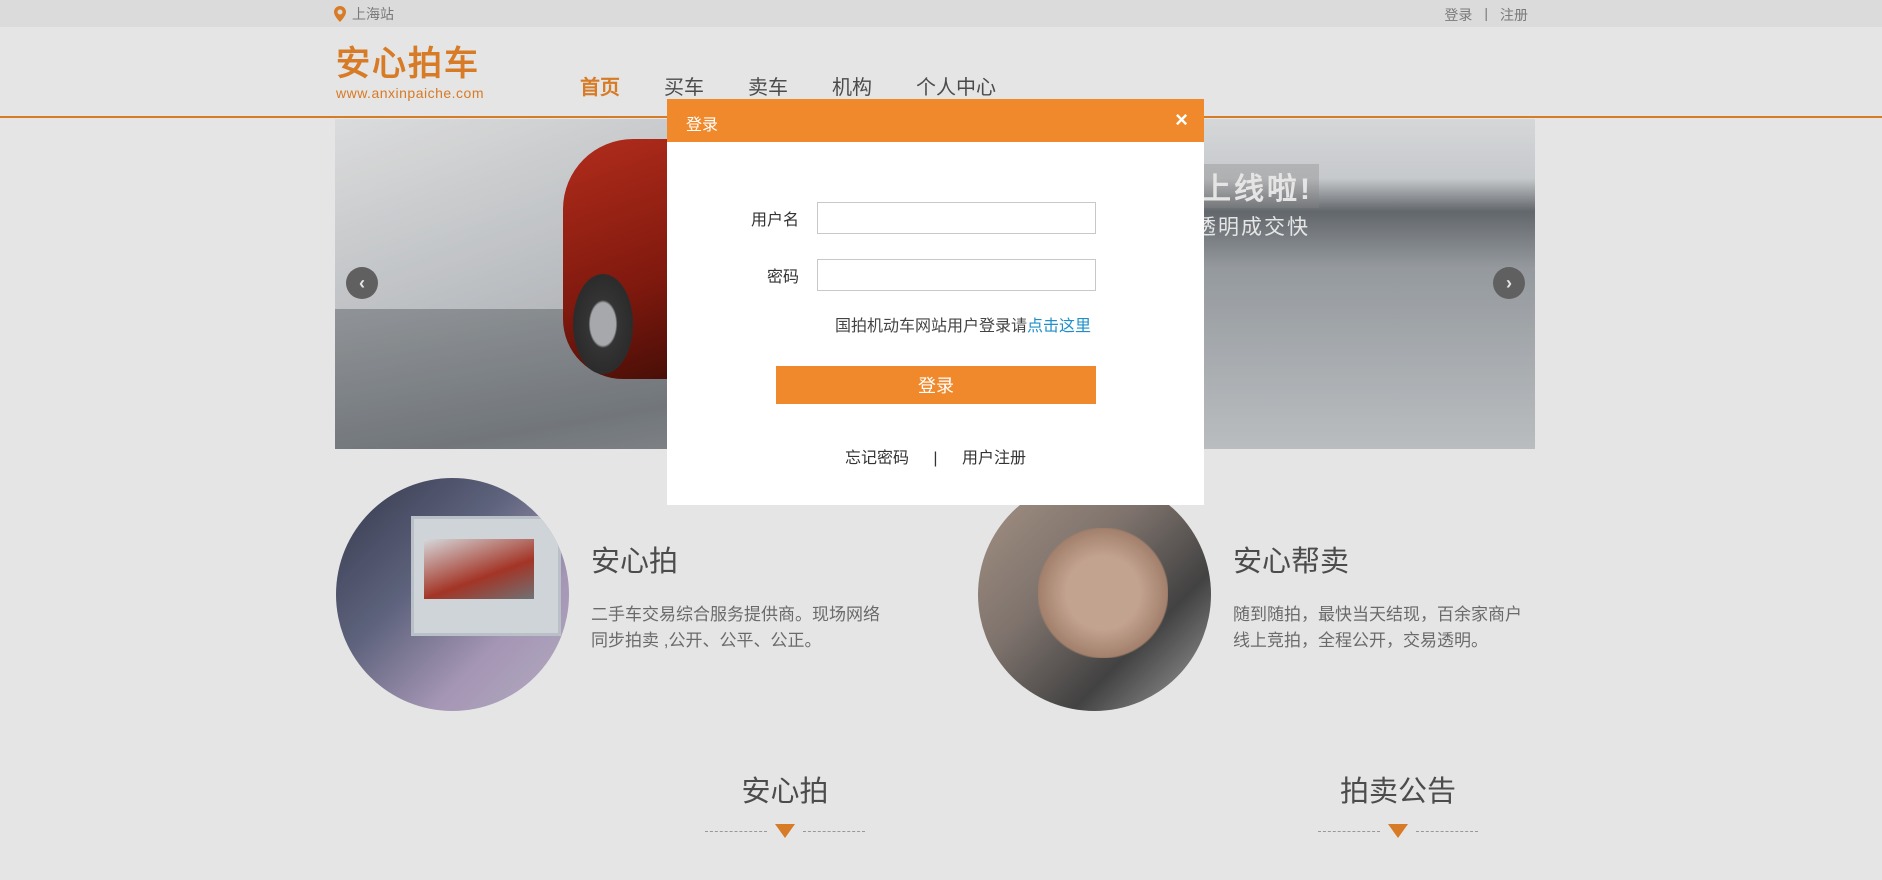  I want to click on username-label: 用户名, so click(774, 220).